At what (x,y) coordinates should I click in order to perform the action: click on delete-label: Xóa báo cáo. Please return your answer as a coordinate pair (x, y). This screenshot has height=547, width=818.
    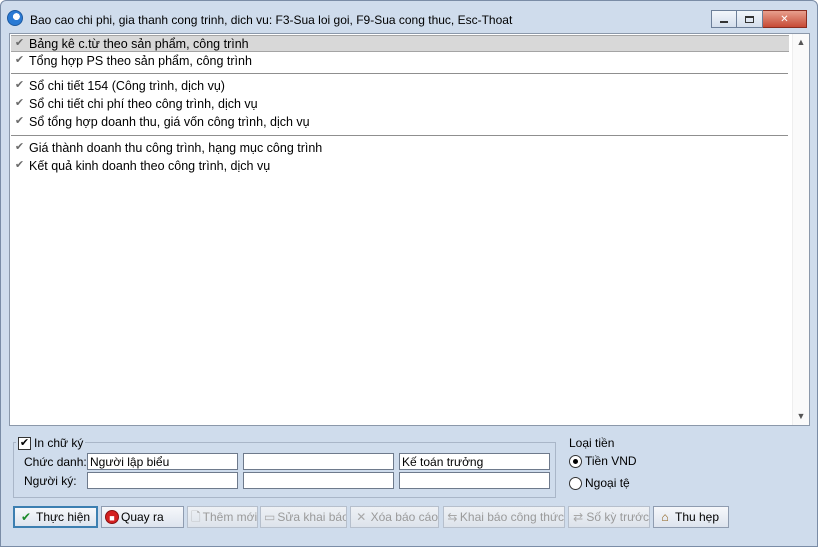
    Looking at the image, I should click on (404, 517).